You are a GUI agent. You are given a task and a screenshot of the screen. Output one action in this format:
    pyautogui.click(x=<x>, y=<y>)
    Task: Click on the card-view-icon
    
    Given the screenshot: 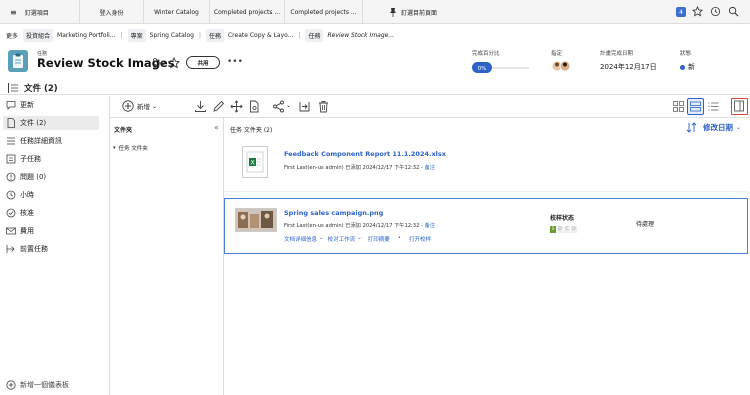 What is the action you would take?
    pyautogui.click(x=695, y=106)
    